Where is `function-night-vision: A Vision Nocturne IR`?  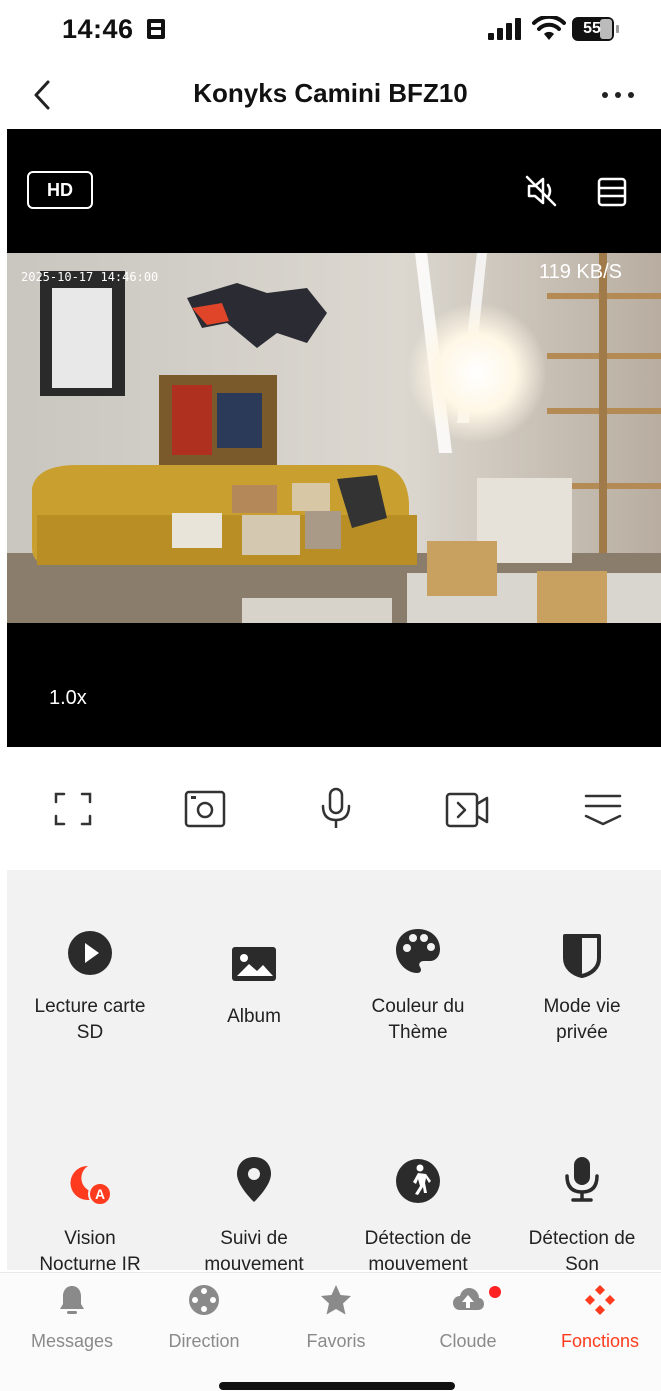
function-night-vision: A Vision Nocturne IR is located at coordinates (90, 1218).